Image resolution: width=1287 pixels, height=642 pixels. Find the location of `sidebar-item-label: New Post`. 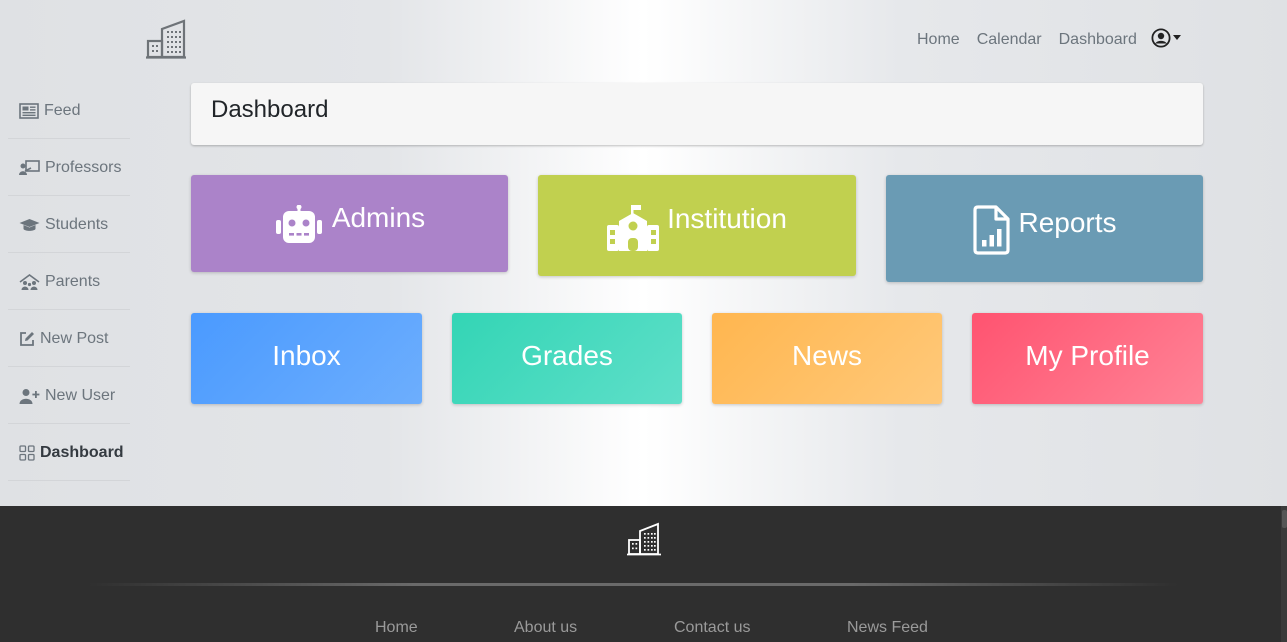

sidebar-item-label: New Post is located at coordinates (74, 338).